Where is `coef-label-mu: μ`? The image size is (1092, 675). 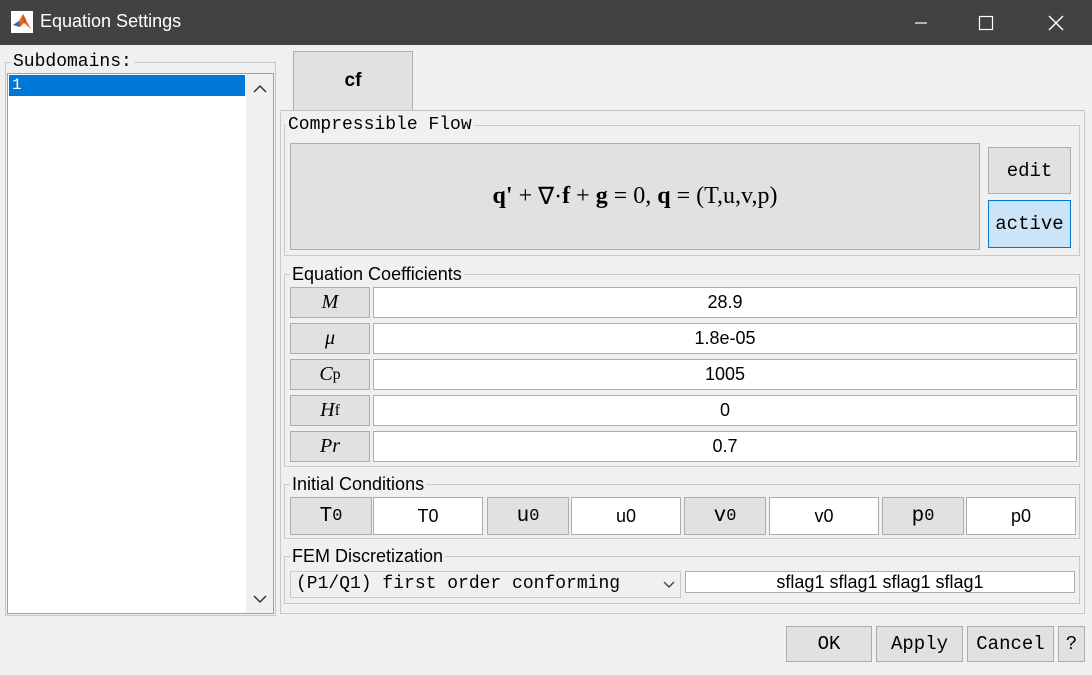
coef-label-mu: μ is located at coordinates (330, 338).